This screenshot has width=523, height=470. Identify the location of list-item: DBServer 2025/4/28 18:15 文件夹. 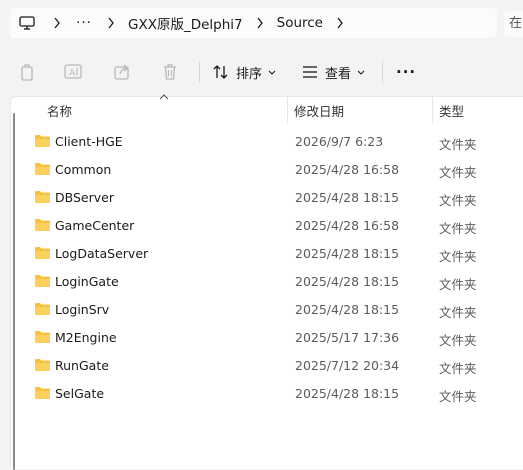
(270, 197).